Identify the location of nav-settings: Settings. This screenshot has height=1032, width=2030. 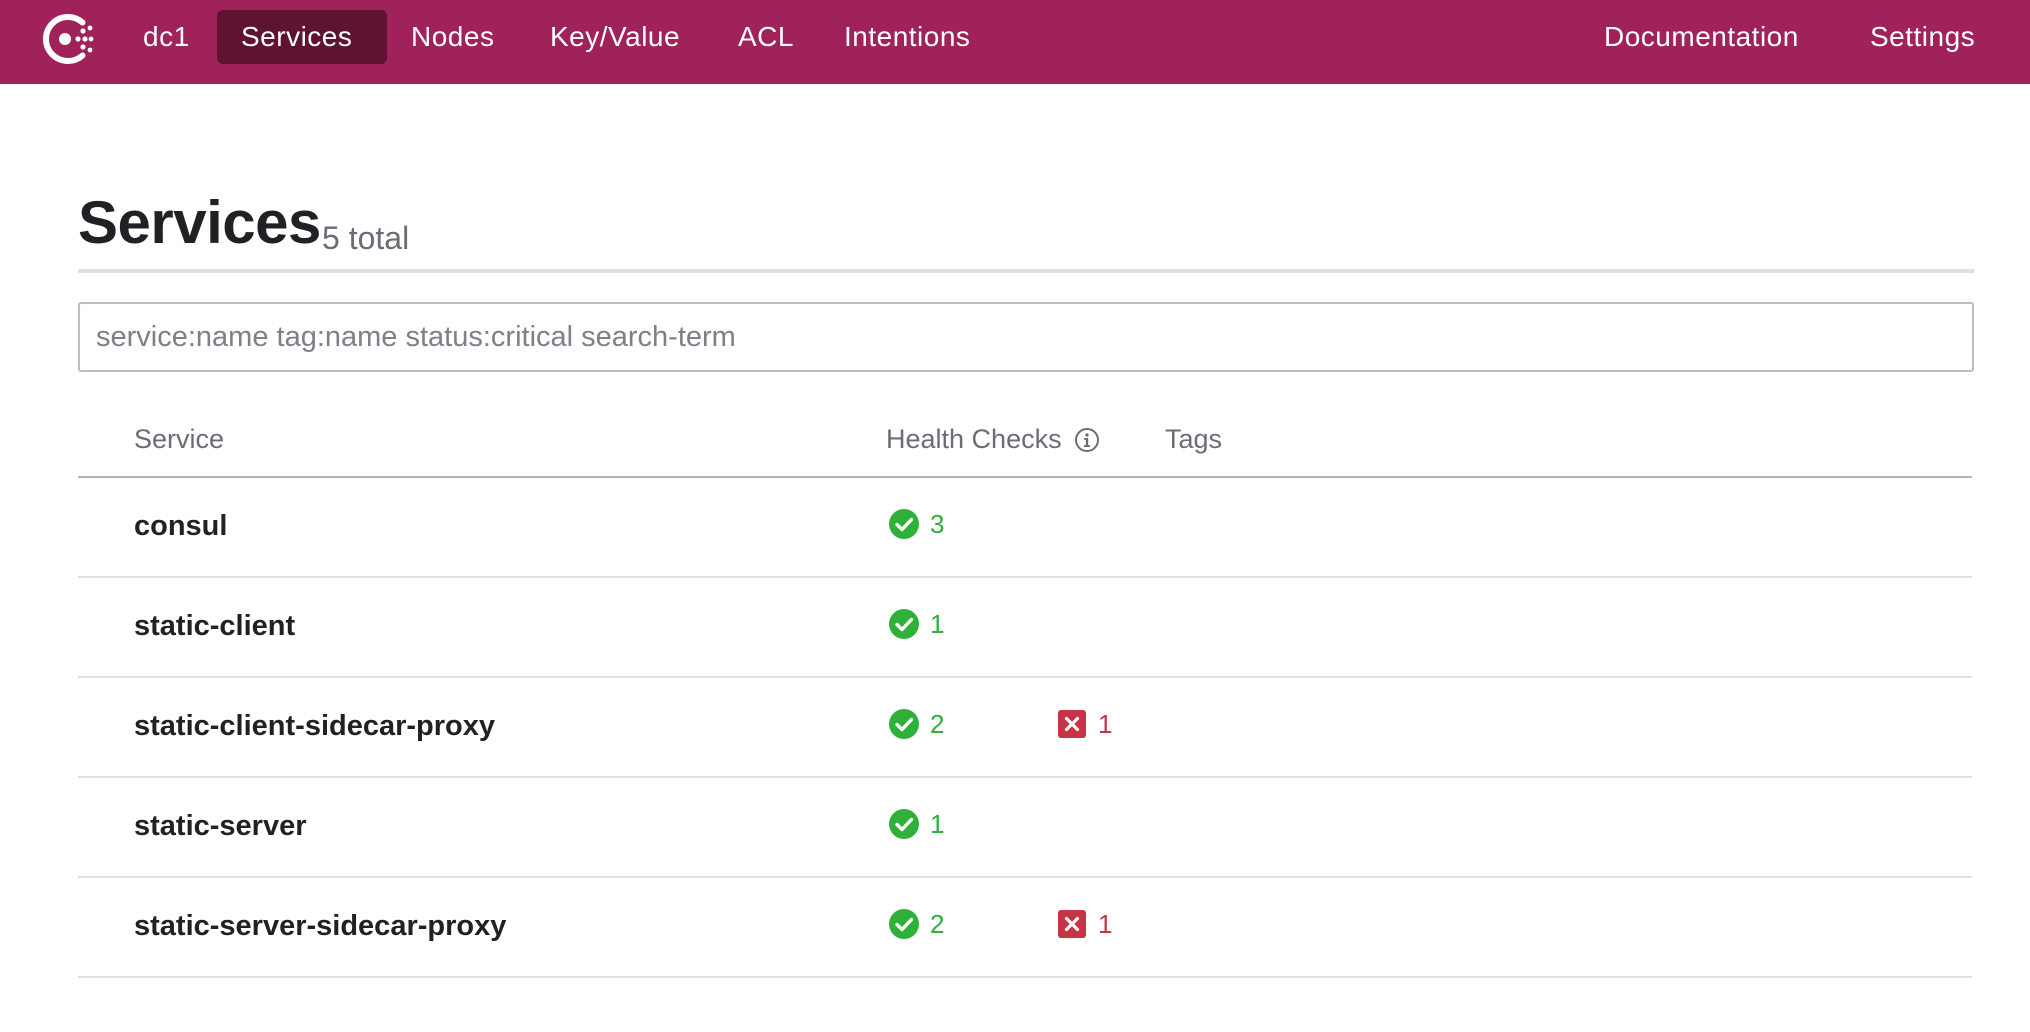
(1922, 37).